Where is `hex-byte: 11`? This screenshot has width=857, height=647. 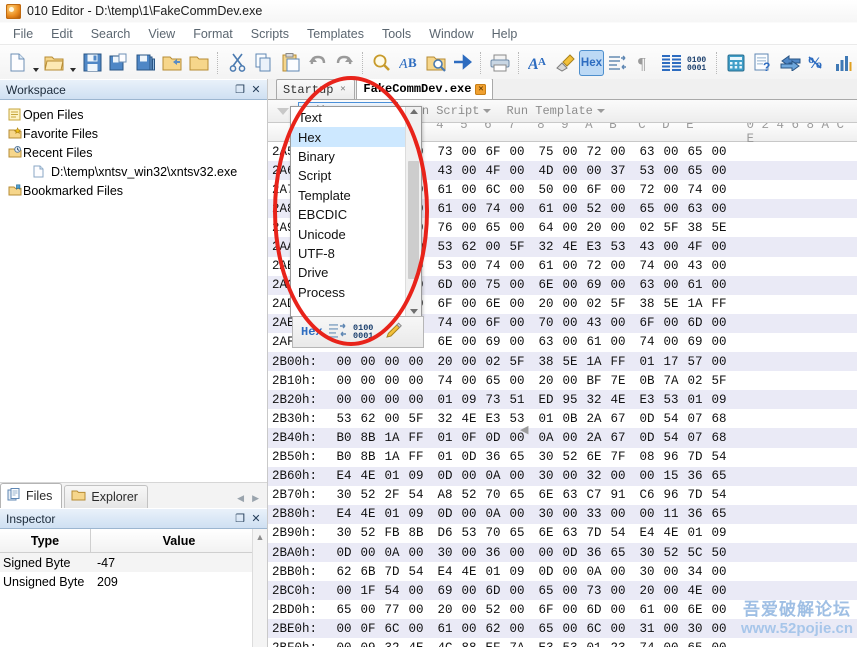
hex-byte: 11 is located at coordinates (671, 514).